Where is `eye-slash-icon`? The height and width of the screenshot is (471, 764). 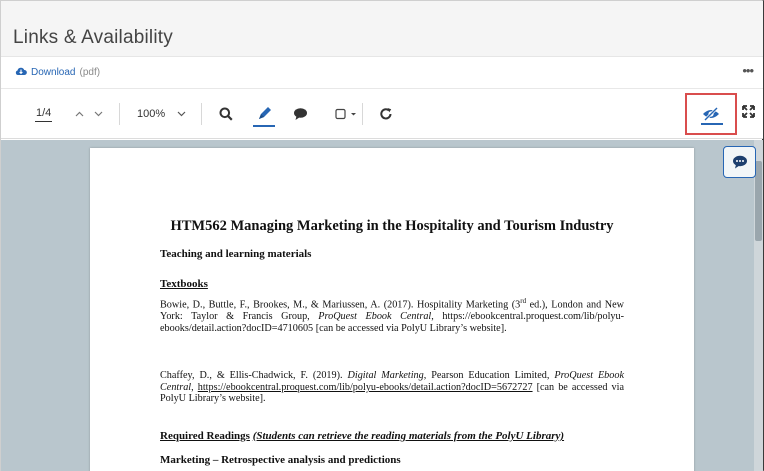
eye-slash-icon is located at coordinates (711, 114).